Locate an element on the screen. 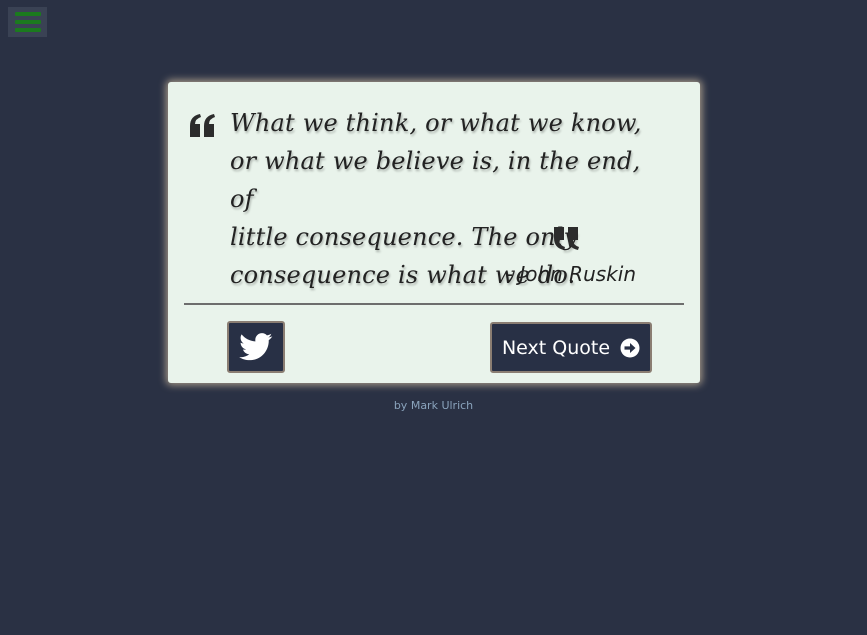  next-quote-label: Next Quote is located at coordinates (556, 347).